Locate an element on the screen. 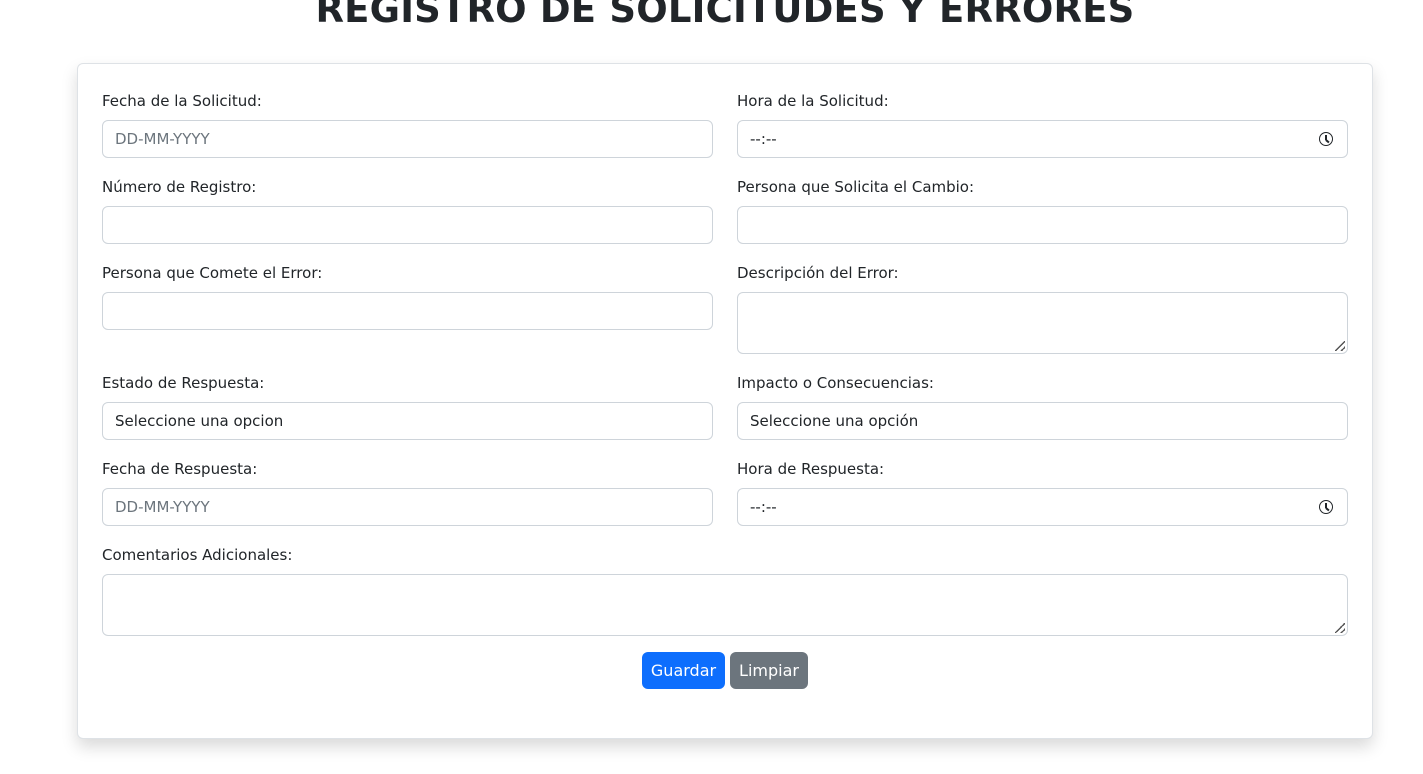 Image resolution: width=1423 pixels, height=774 pixels. impacto-select: Seleccione una opción is located at coordinates (1042, 421).